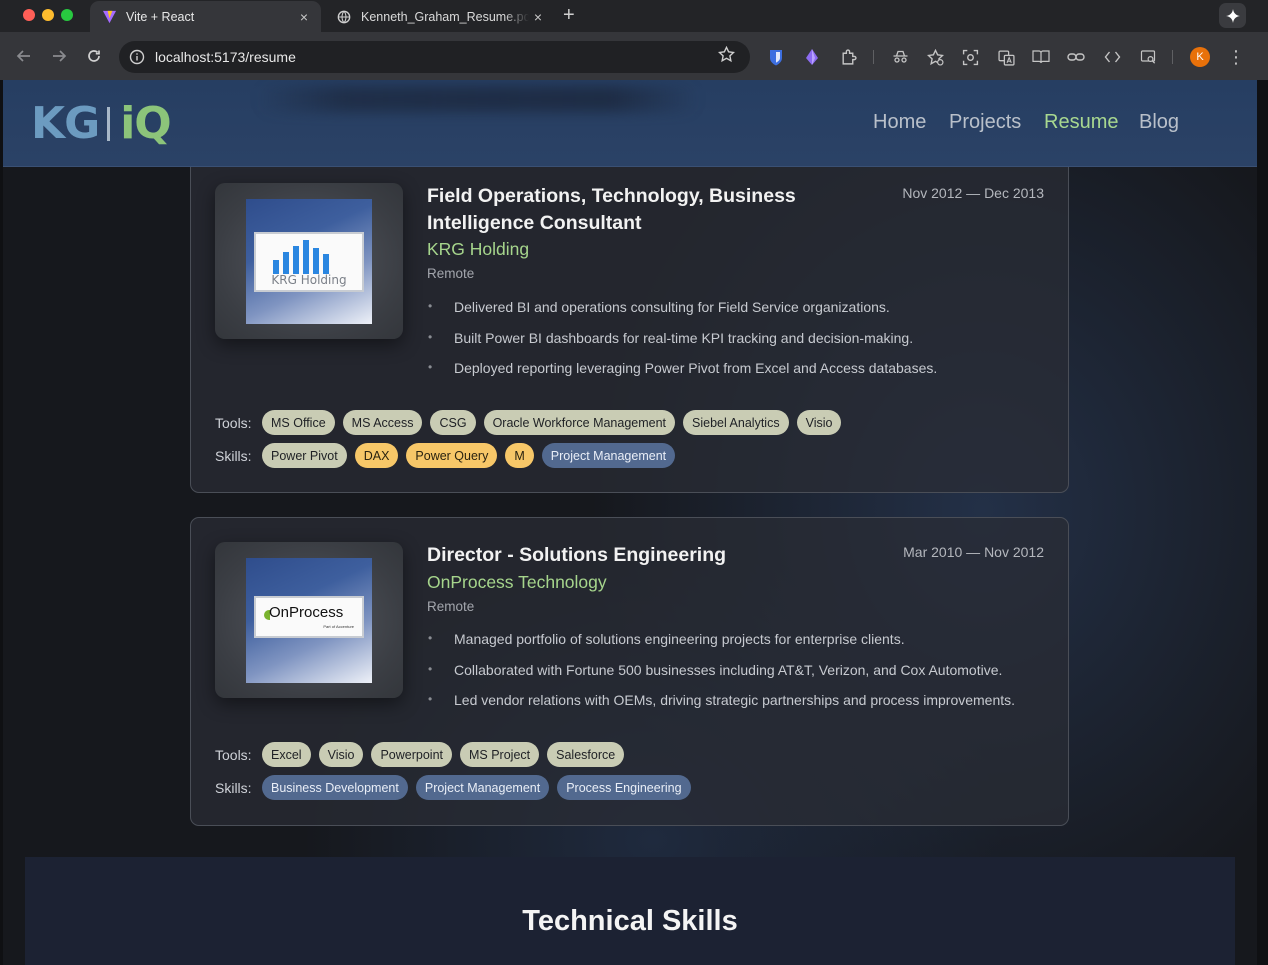  I want to click on nav-blog-link: Blog, so click(1159, 122).